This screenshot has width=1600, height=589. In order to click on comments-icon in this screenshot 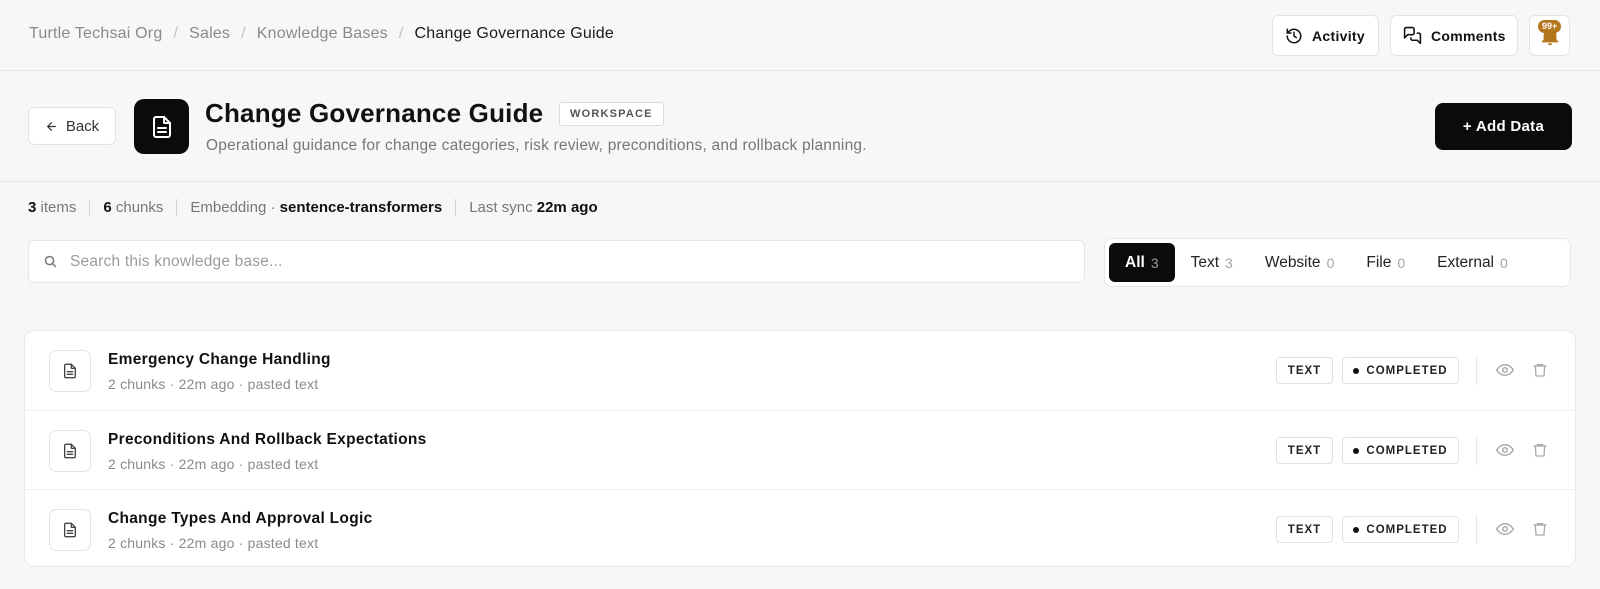, I will do `click(1412, 35)`.